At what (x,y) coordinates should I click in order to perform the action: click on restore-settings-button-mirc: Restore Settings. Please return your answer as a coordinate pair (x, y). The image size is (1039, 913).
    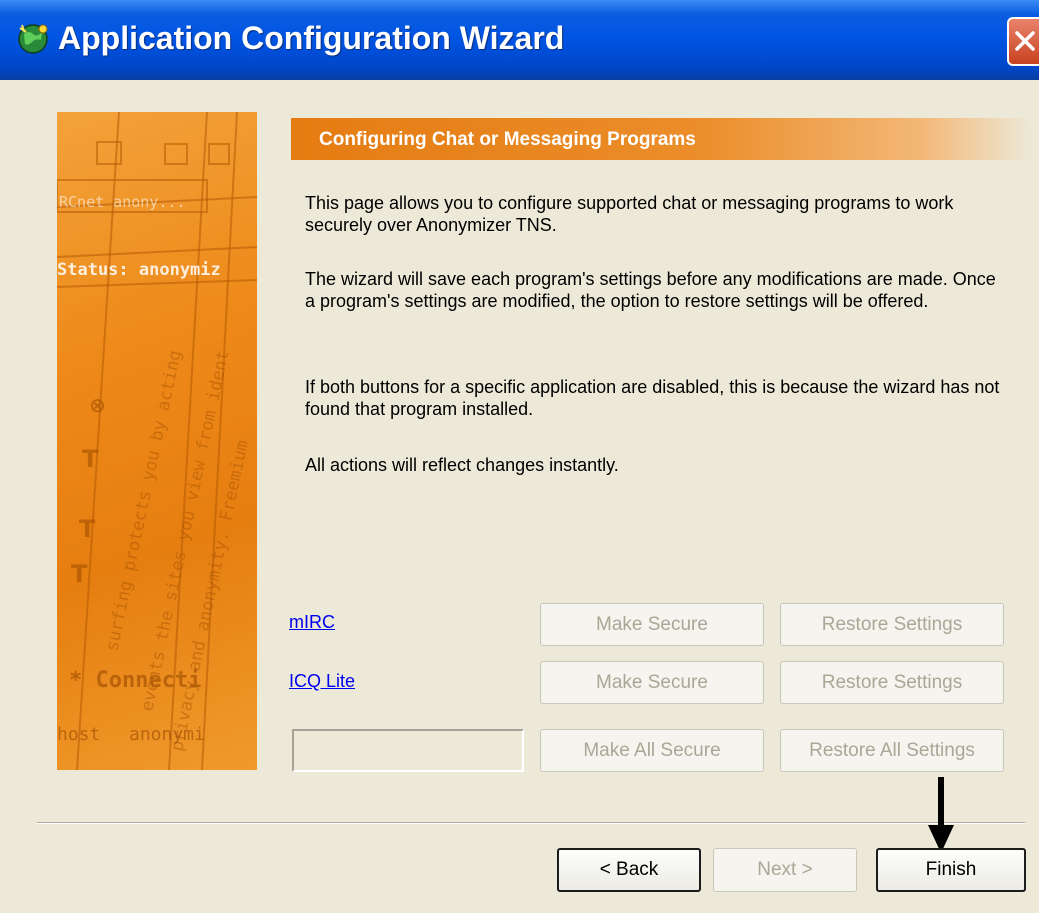
    Looking at the image, I should click on (892, 624).